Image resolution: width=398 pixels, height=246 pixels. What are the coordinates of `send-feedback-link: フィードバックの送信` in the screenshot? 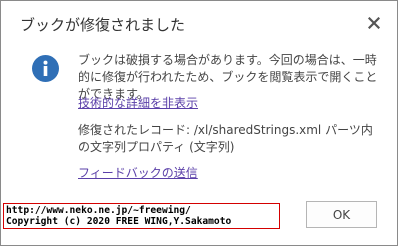 It's located at (138, 173).